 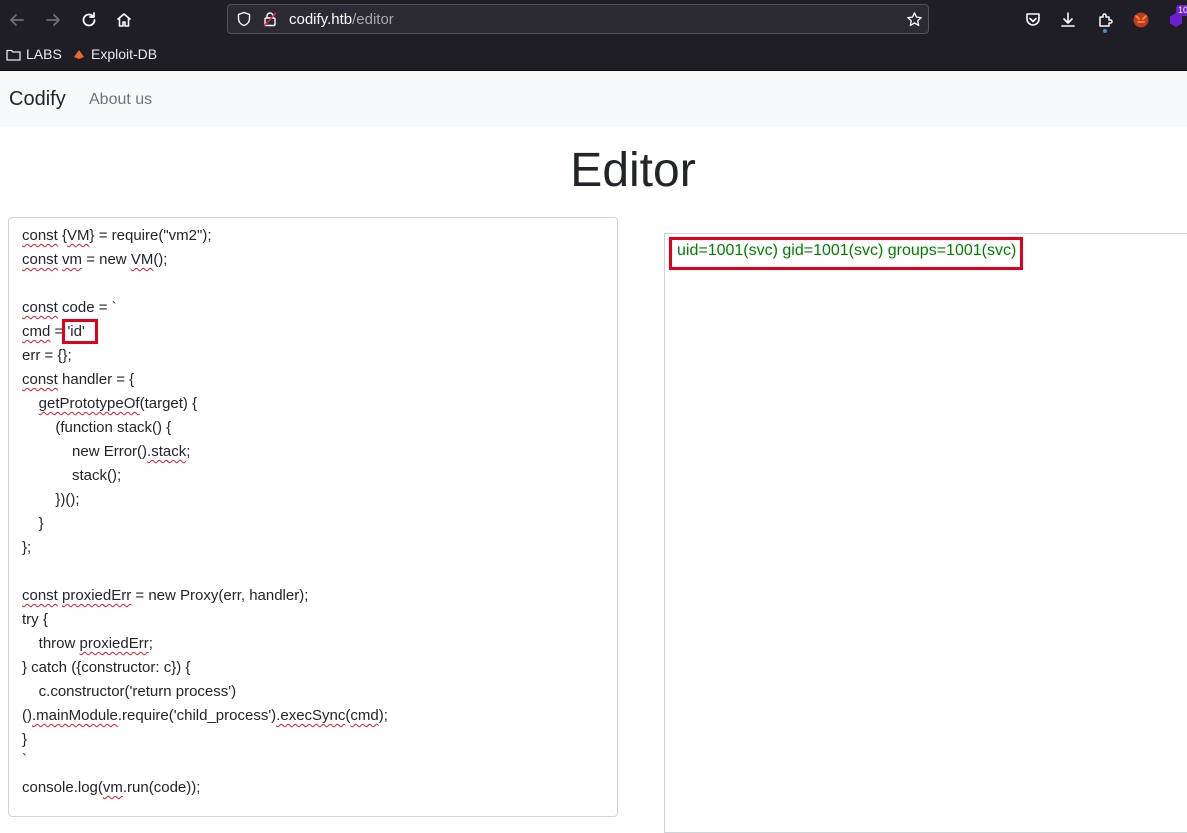 I want to click on code-line: console.log(vm.run(code));, so click(x=111, y=787).